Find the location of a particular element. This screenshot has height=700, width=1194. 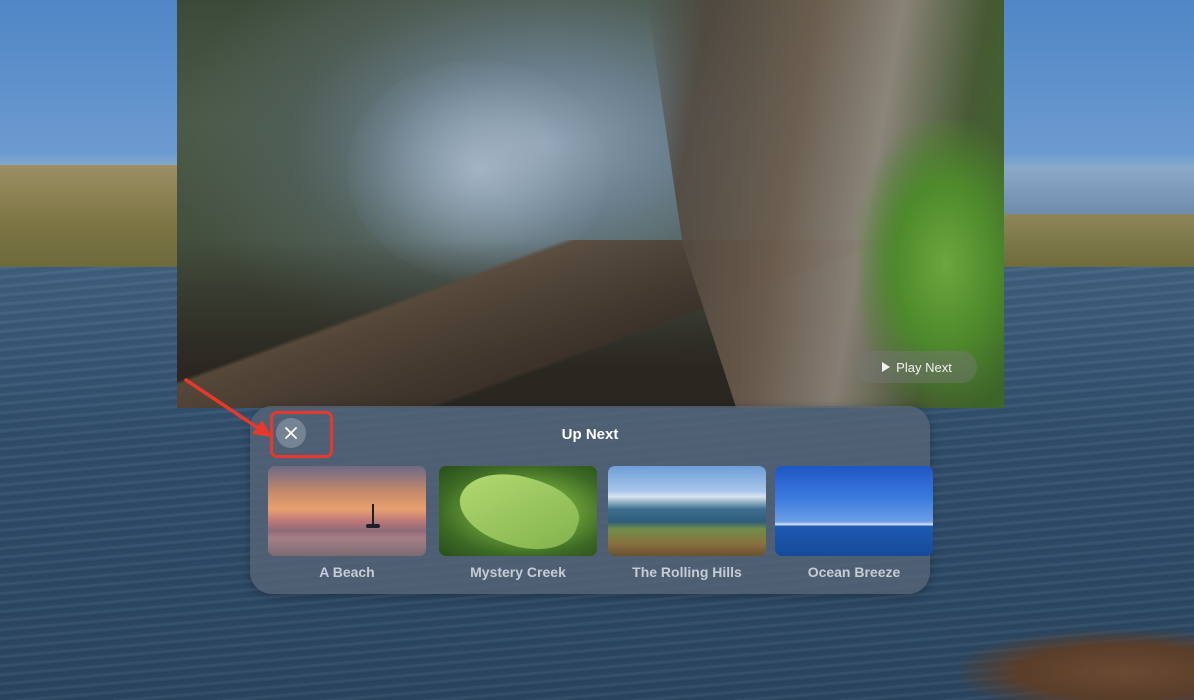

annotation-arrow is located at coordinates (228, 407).